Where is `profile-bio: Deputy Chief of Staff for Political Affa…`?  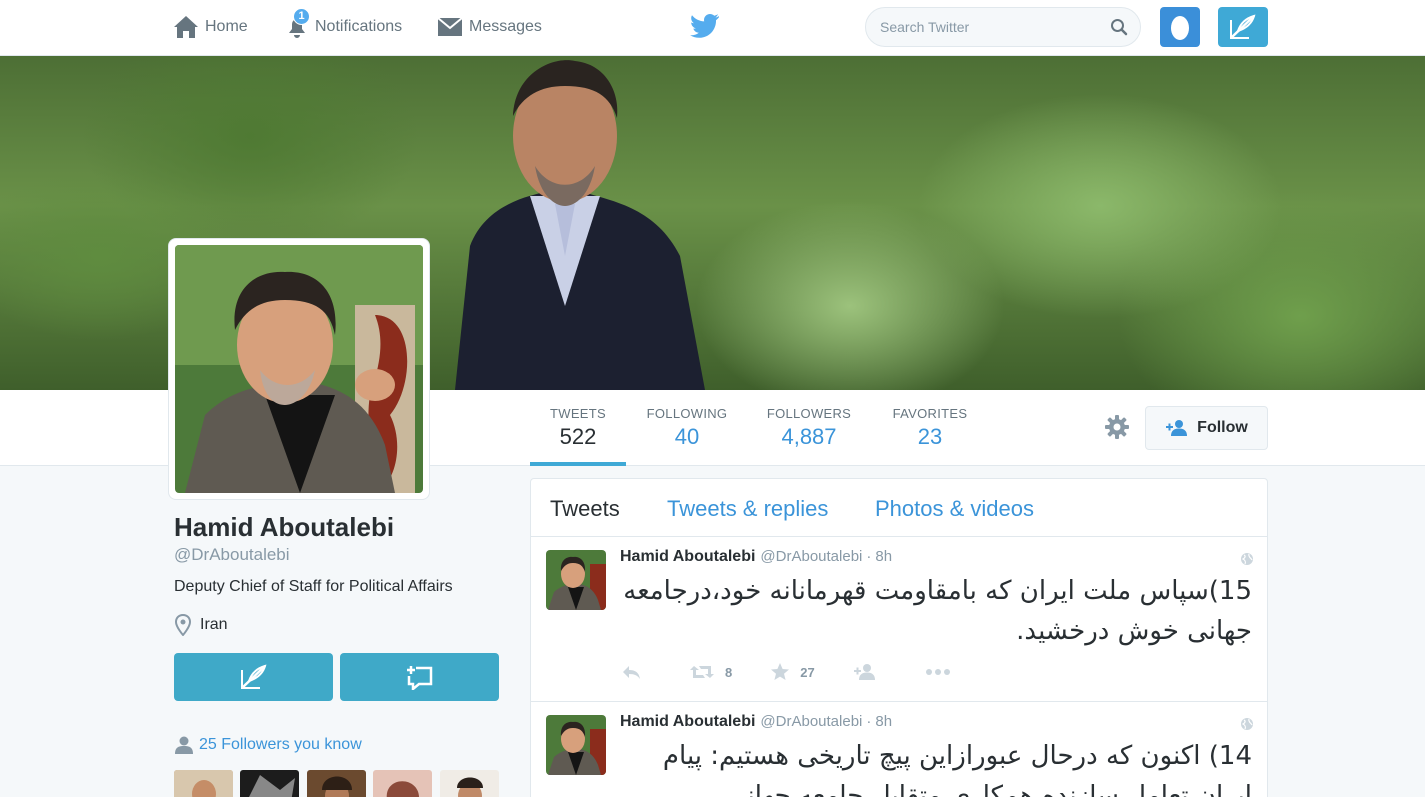 profile-bio: Deputy Chief of Staff for Political Affa… is located at coordinates (313, 586).